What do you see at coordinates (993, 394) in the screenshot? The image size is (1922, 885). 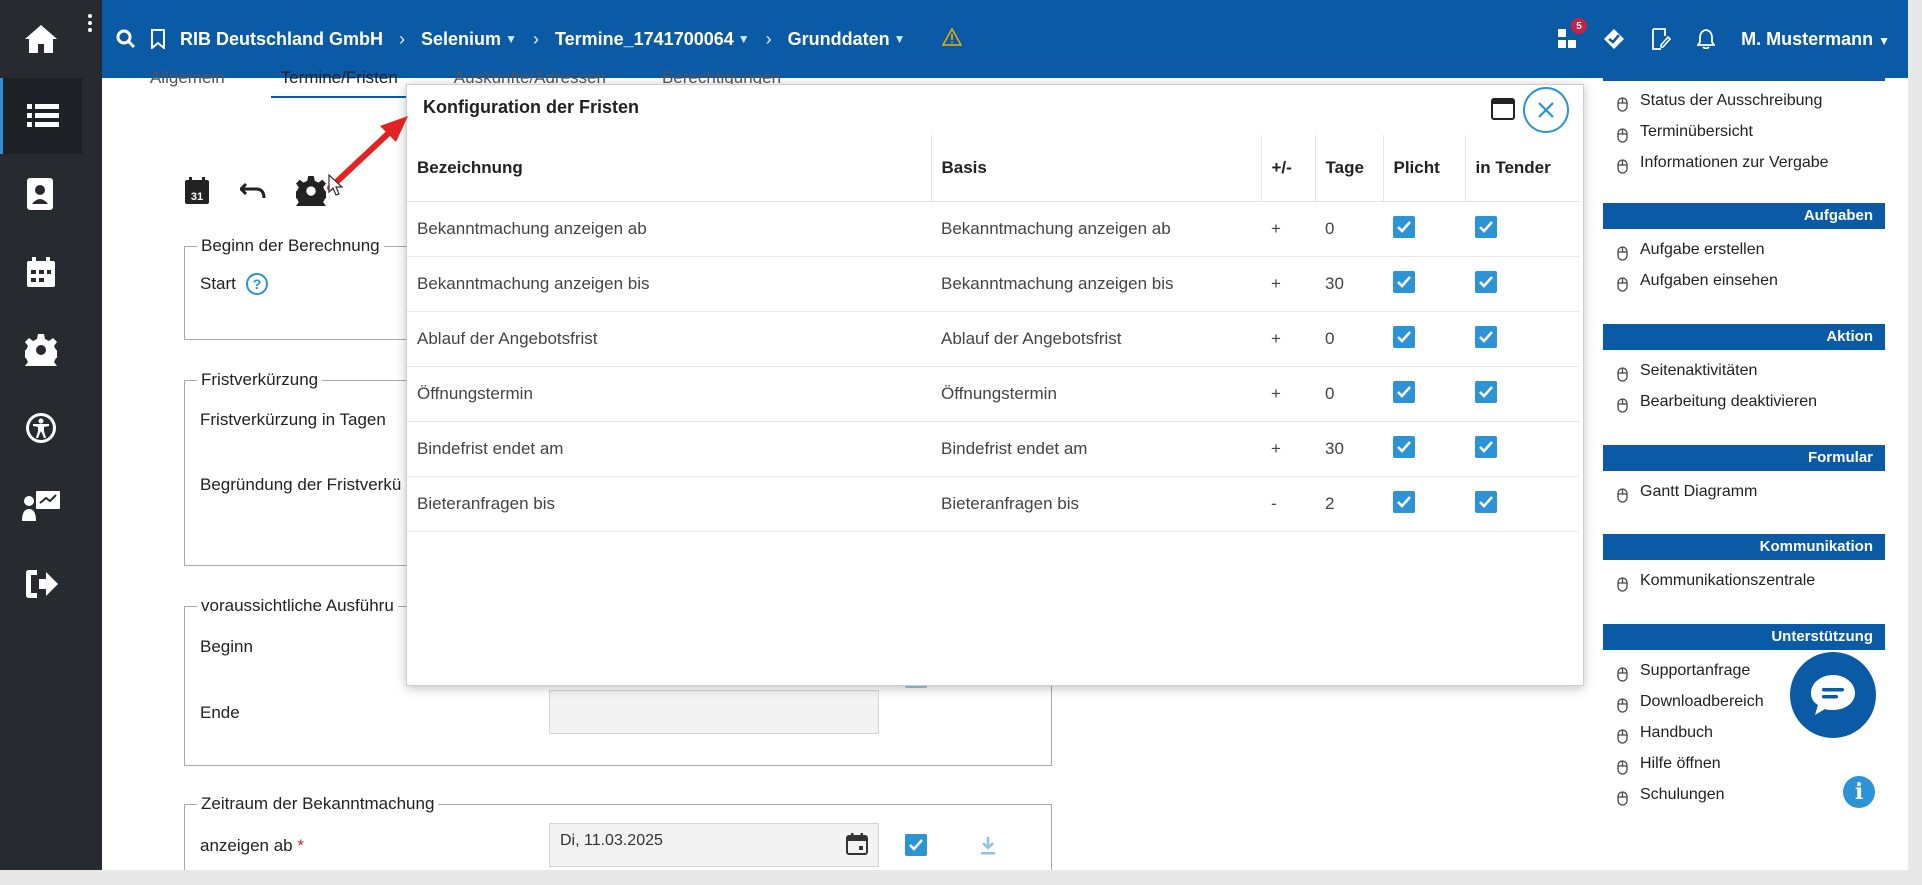 I see `table-row: Öffnungstermin Öffnungstermin +0` at bounding box center [993, 394].